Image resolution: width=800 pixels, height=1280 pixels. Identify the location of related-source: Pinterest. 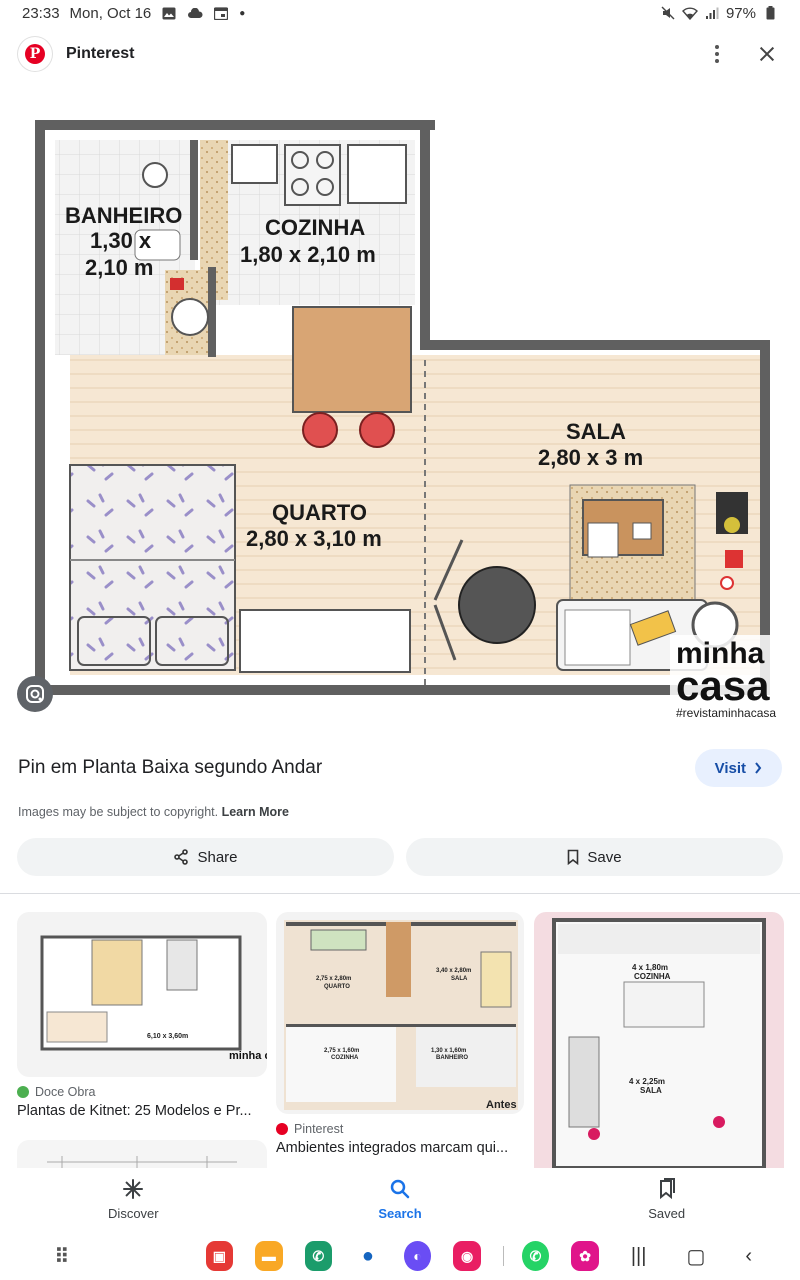
(319, 1129).